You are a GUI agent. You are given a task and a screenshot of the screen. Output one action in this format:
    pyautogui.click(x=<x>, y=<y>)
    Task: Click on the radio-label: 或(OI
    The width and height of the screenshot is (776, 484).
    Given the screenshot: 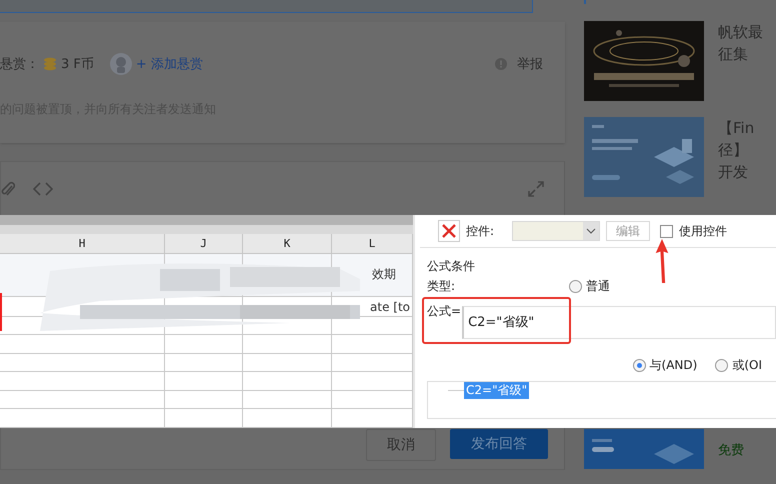 What is the action you would take?
    pyautogui.click(x=747, y=365)
    